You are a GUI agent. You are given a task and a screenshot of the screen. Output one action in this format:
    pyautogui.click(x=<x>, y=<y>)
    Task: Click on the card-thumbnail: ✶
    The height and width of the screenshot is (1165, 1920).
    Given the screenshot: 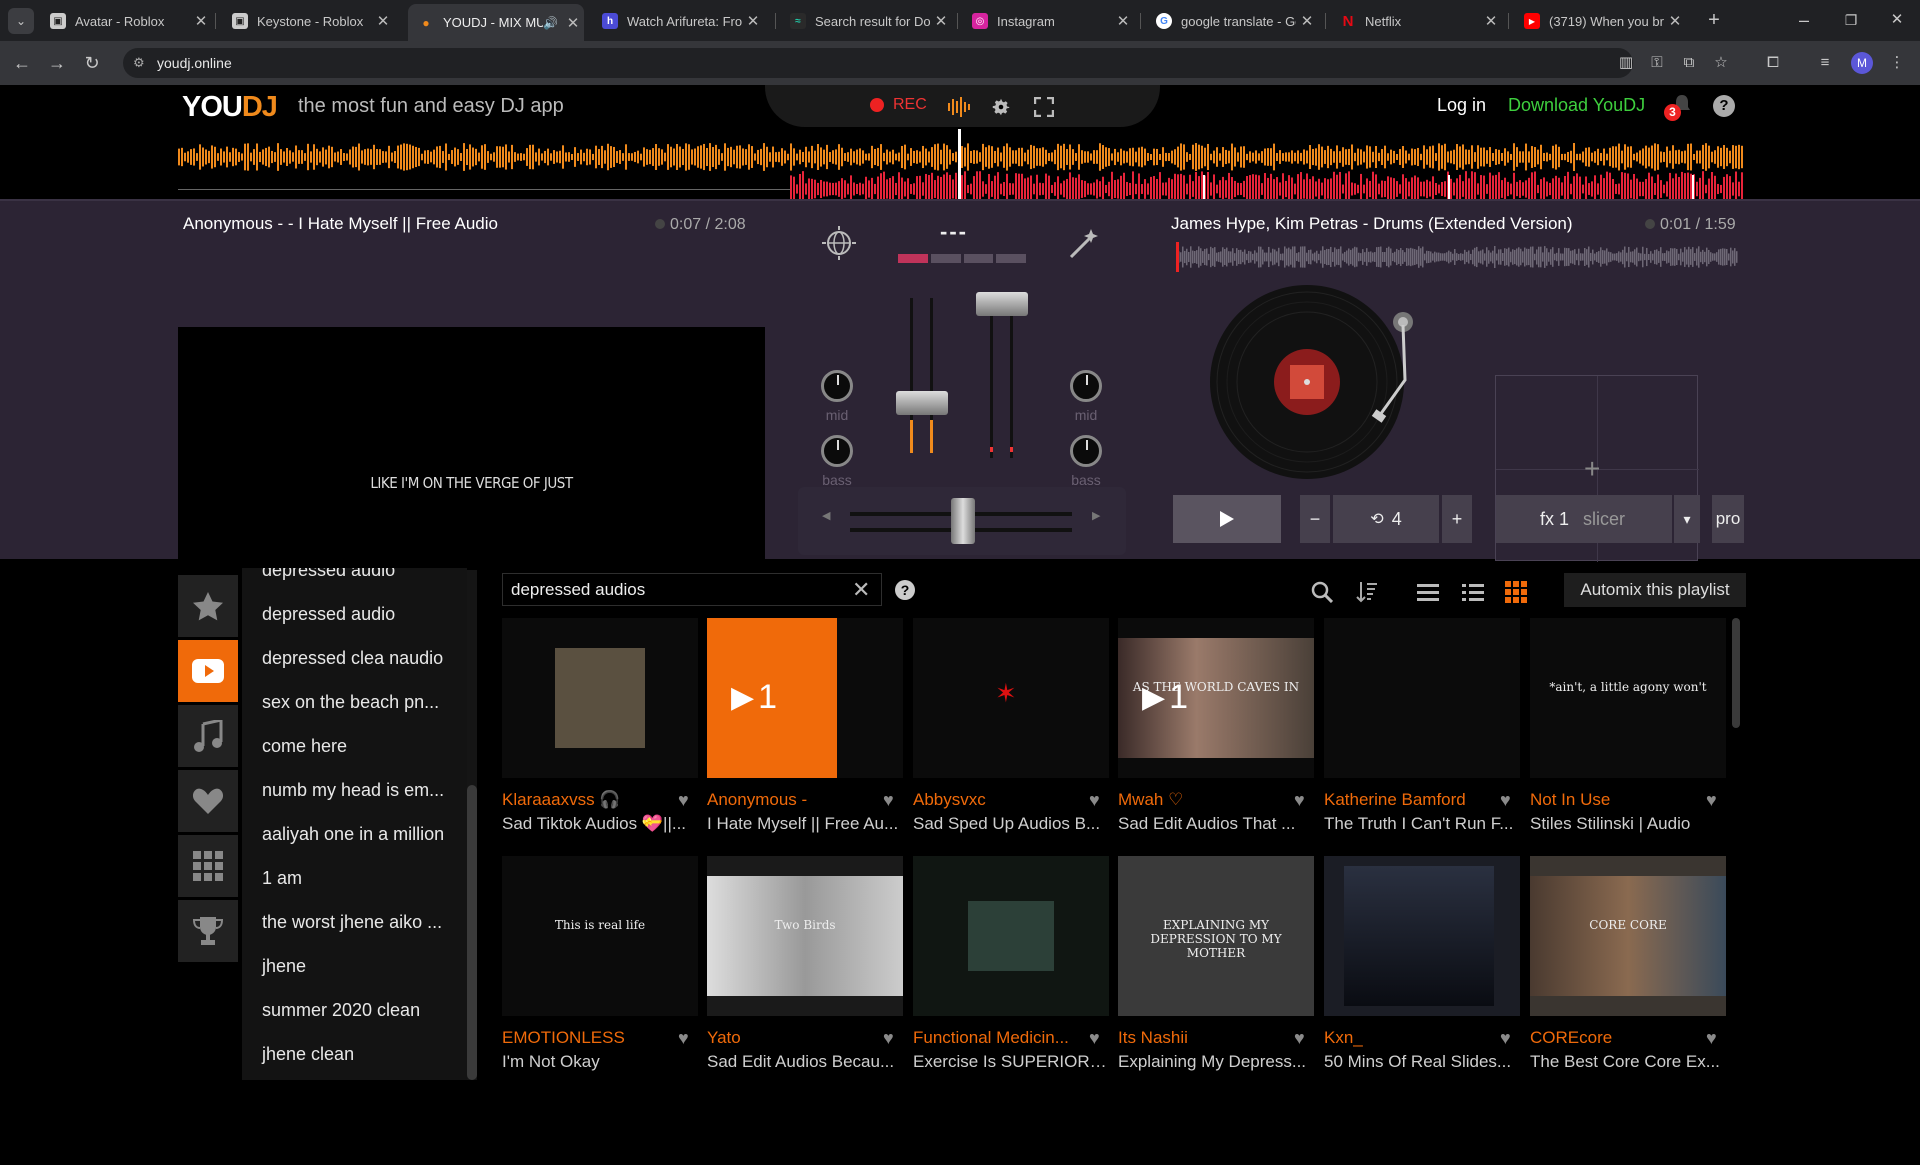 What is the action you would take?
    pyautogui.click(x=1011, y=698)
    